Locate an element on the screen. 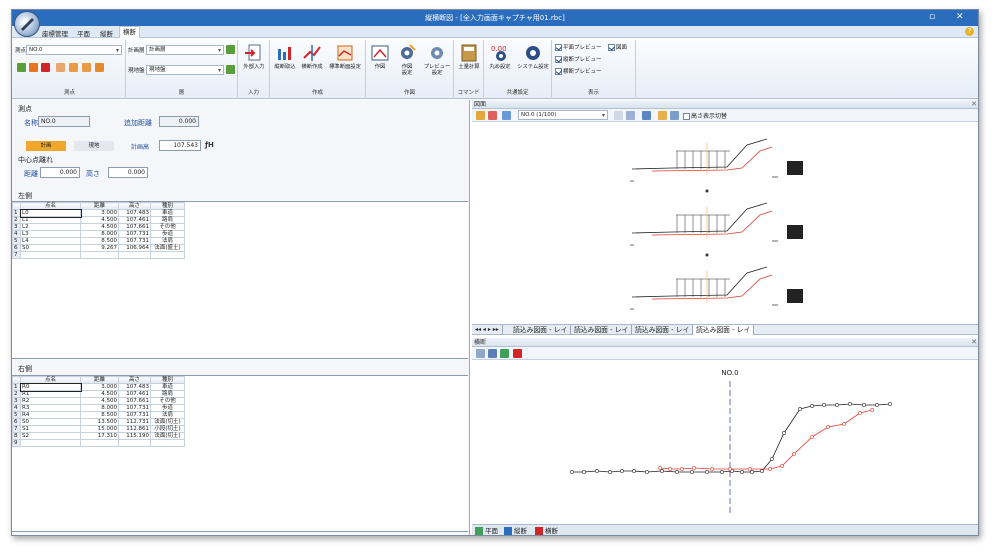 The width and height of the screenshot is (1000, 552). delete-icon is located at coordinates (45, 67).